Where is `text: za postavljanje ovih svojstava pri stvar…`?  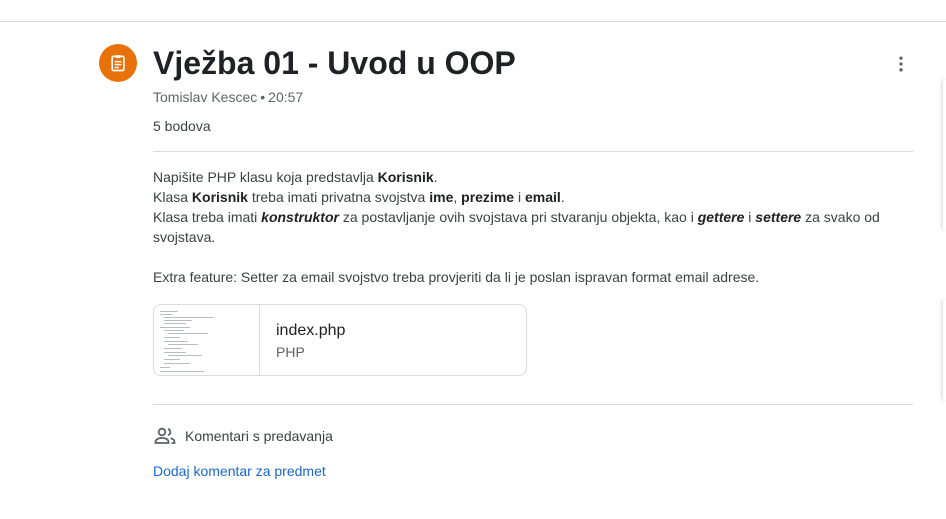 text: za postavljanje ovih svojstava pri stvar… is located at coordinates (518, 217).